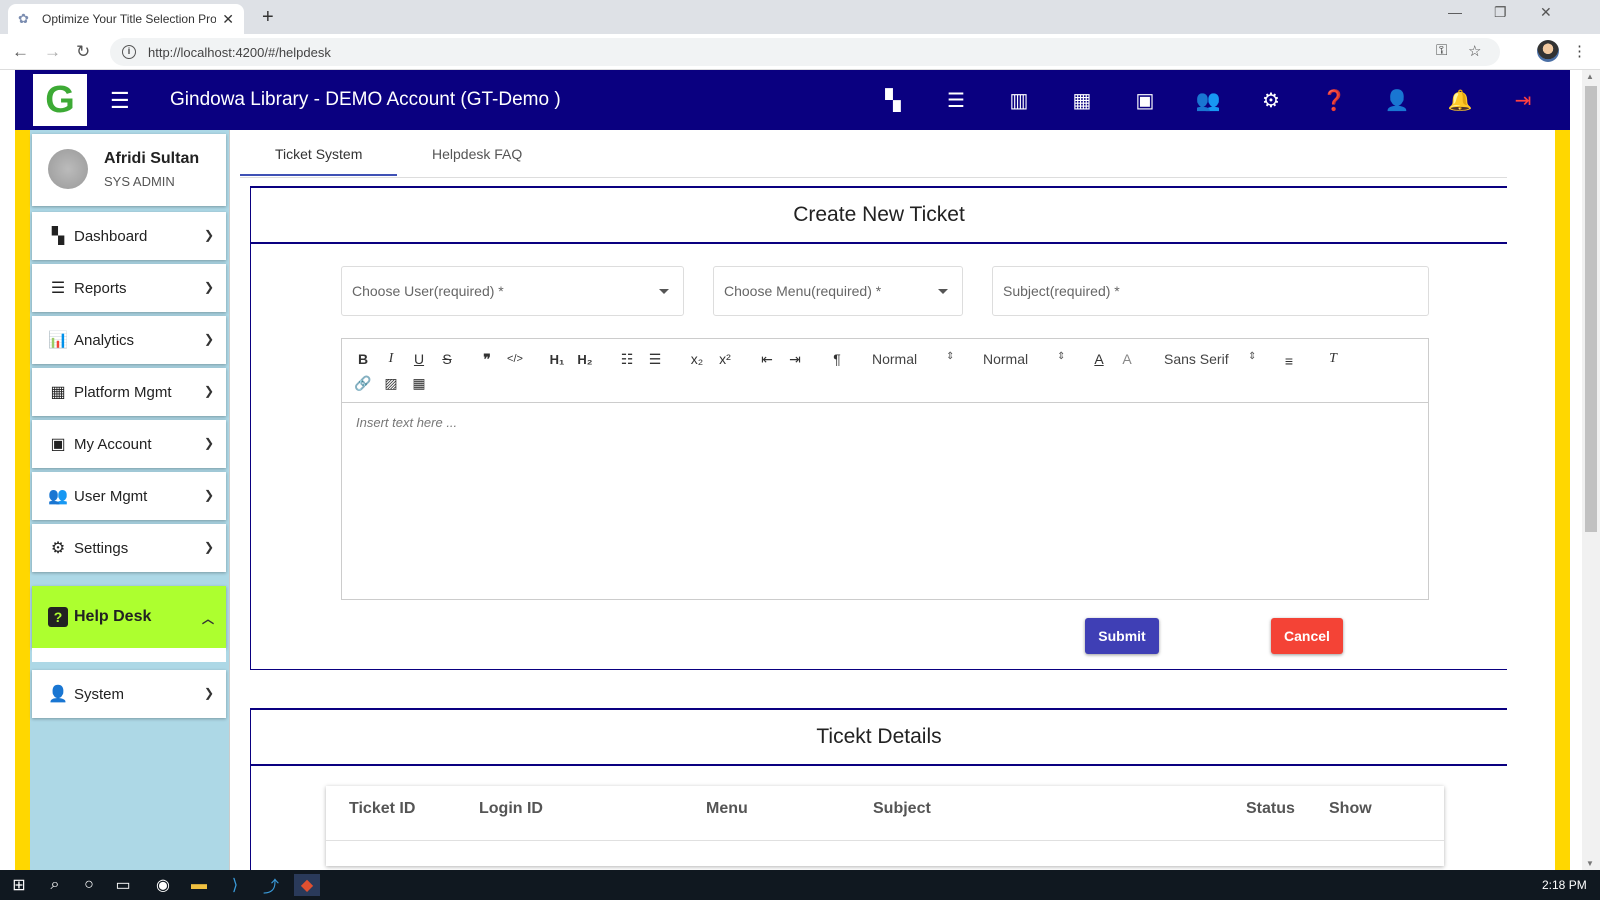 The height and width of the screenshot is (900, 1600). Describe the element at coordinates (1270, 809) in the screenshot. I see `column-status: Status` at that location.